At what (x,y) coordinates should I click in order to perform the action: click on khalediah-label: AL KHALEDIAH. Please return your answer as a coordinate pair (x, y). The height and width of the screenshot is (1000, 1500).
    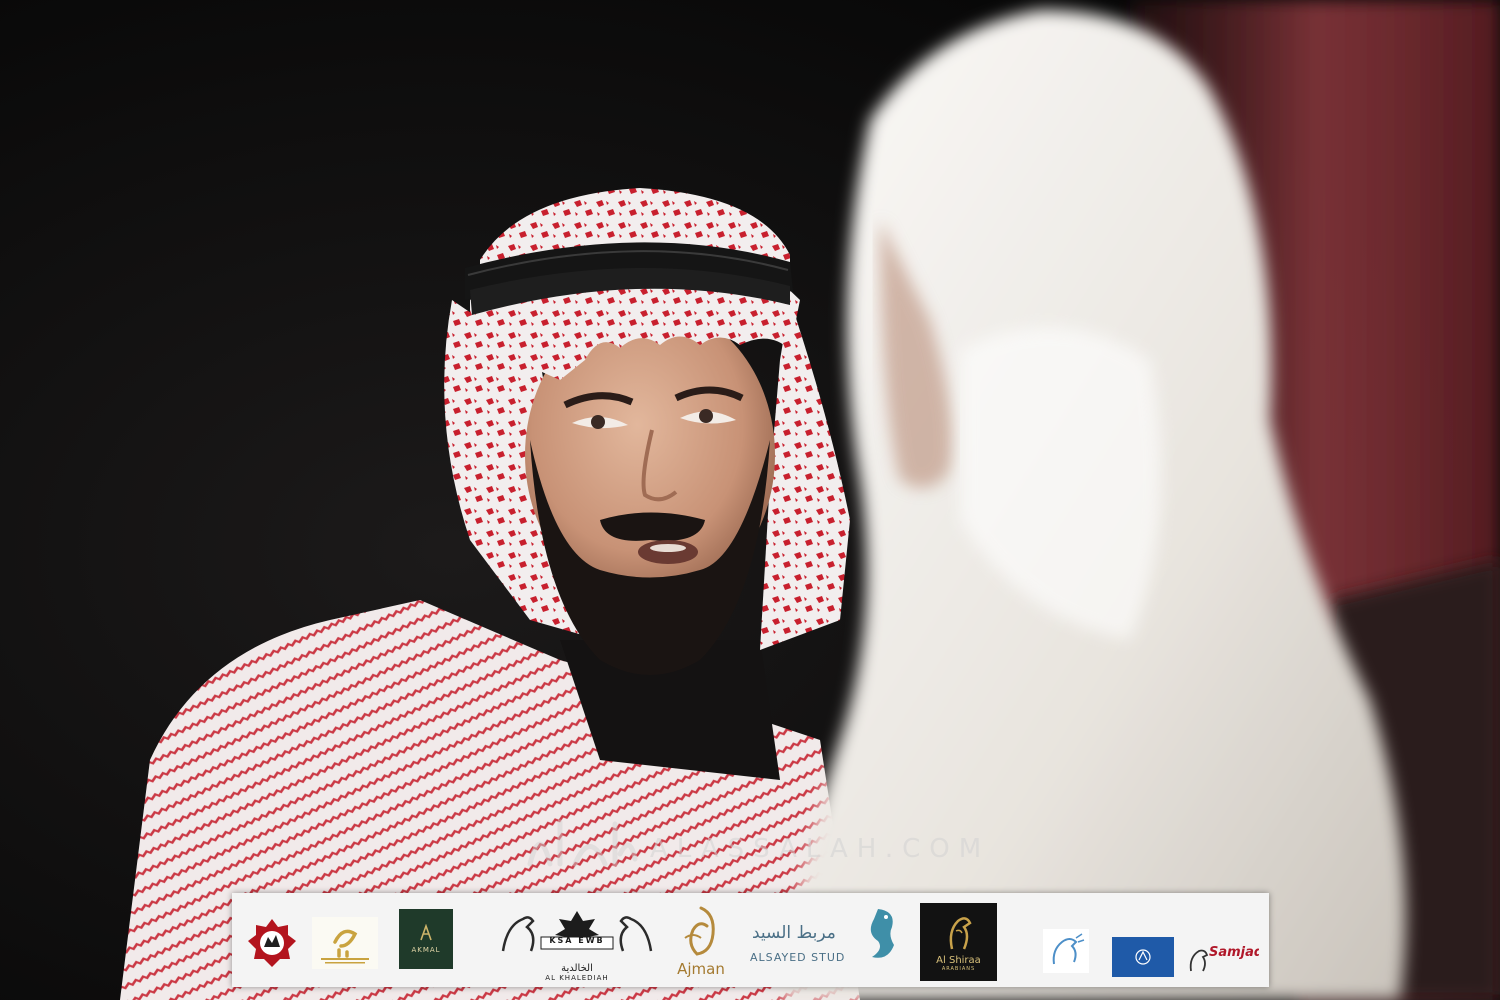
    Looking at the image, I should click on (577, 977).